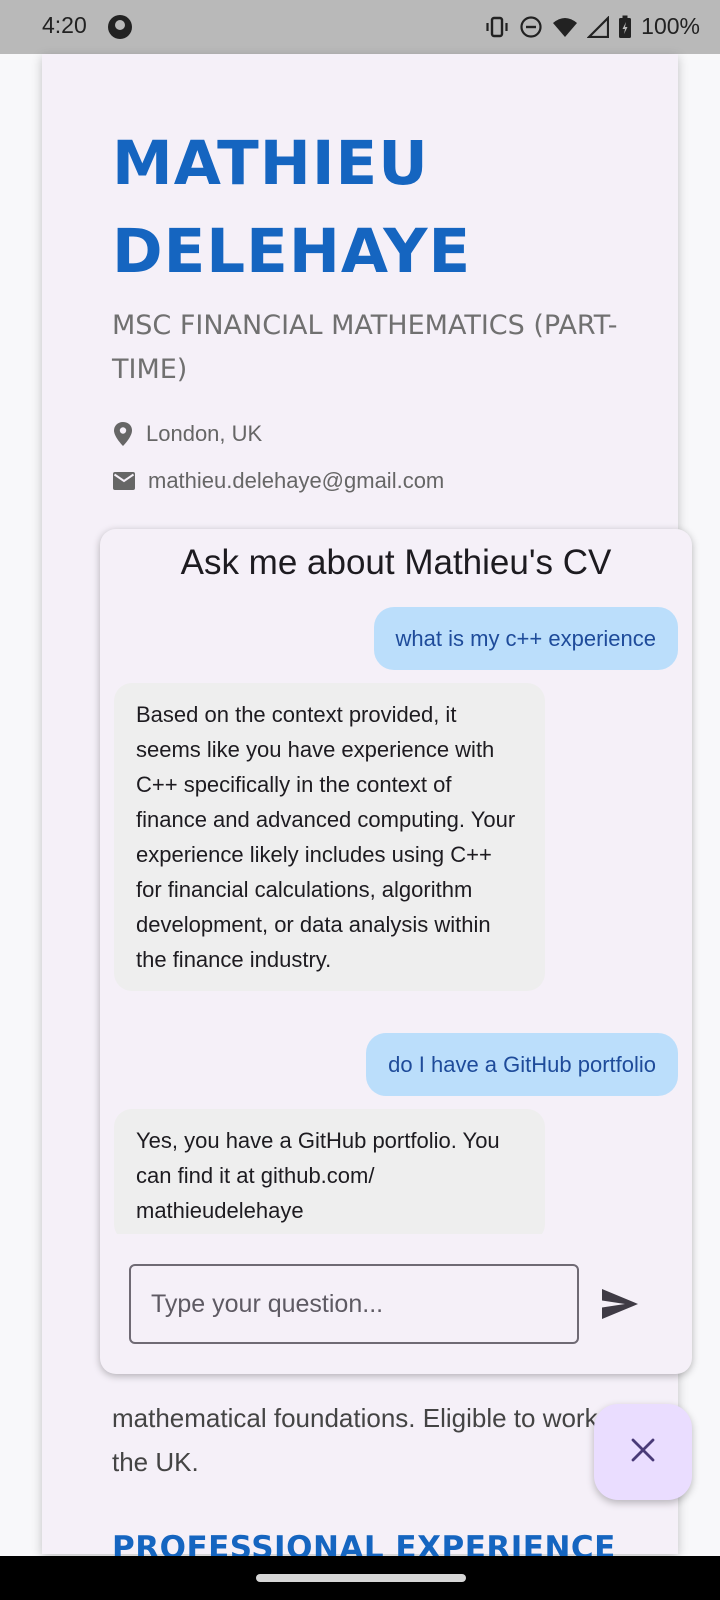 The image size is (720, 1600). What do you see at coordinates (625, 27) in the screenshot?
I see `battery-charging-icon` at bounding box center [625, 27].